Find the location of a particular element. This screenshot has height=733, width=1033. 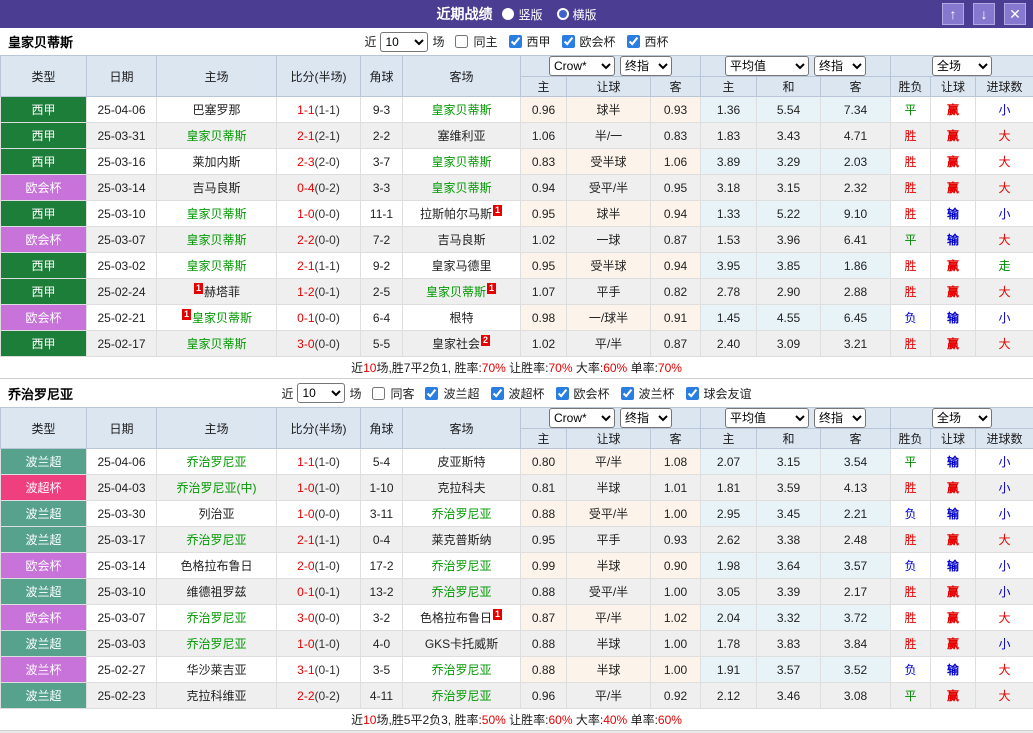

layout-horizontal-radio: 横版 is located at coordinates (576, 14).